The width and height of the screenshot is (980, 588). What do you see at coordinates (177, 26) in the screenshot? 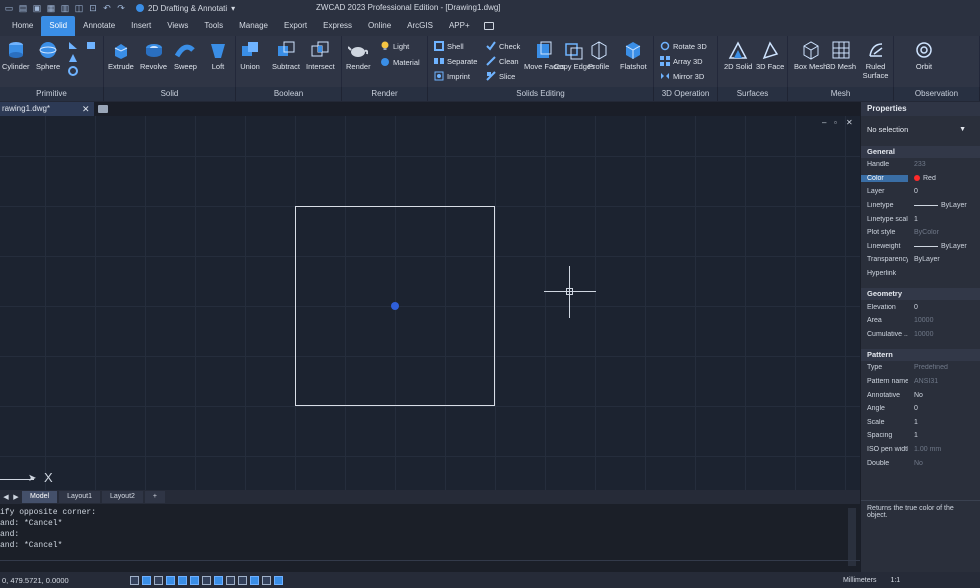
I see `tab-views: Views` at bounding box center [177, 26].